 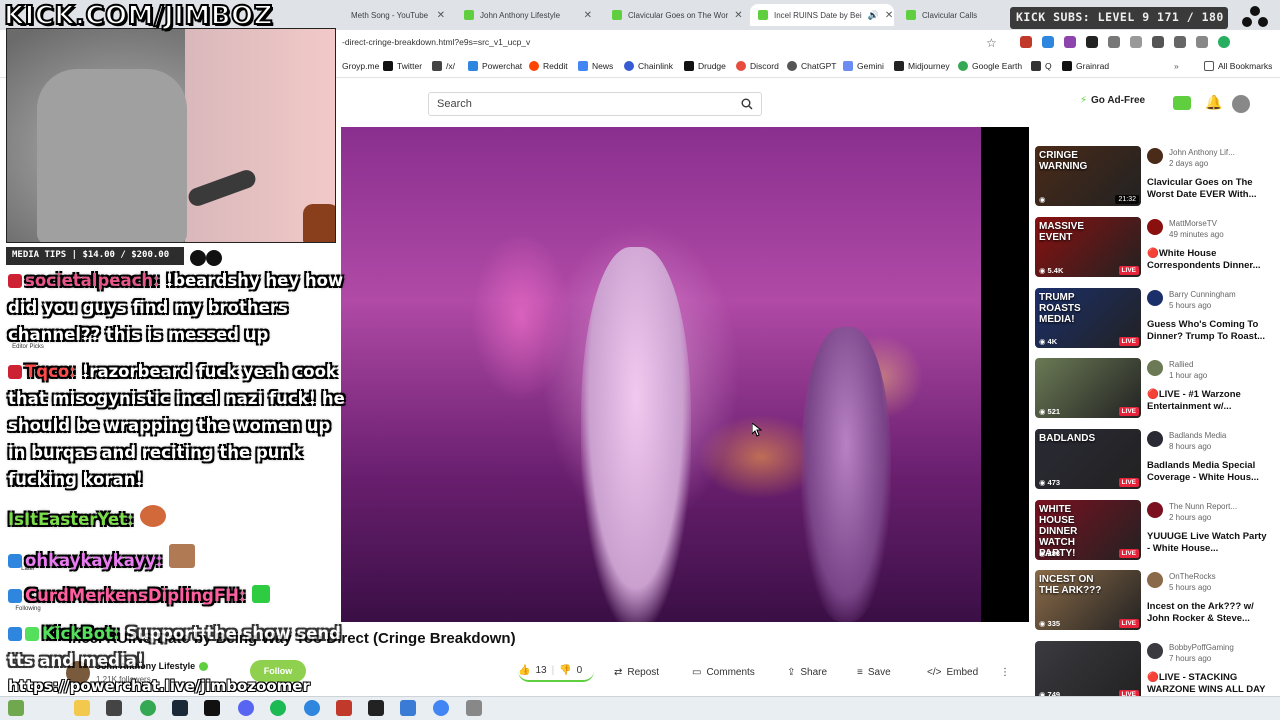 What do you see at coordinates (676, 15) in the screenshot?
I see `browser-tab: Clavicular Goes on The Wor ✕` at bounding box center [676, 15].